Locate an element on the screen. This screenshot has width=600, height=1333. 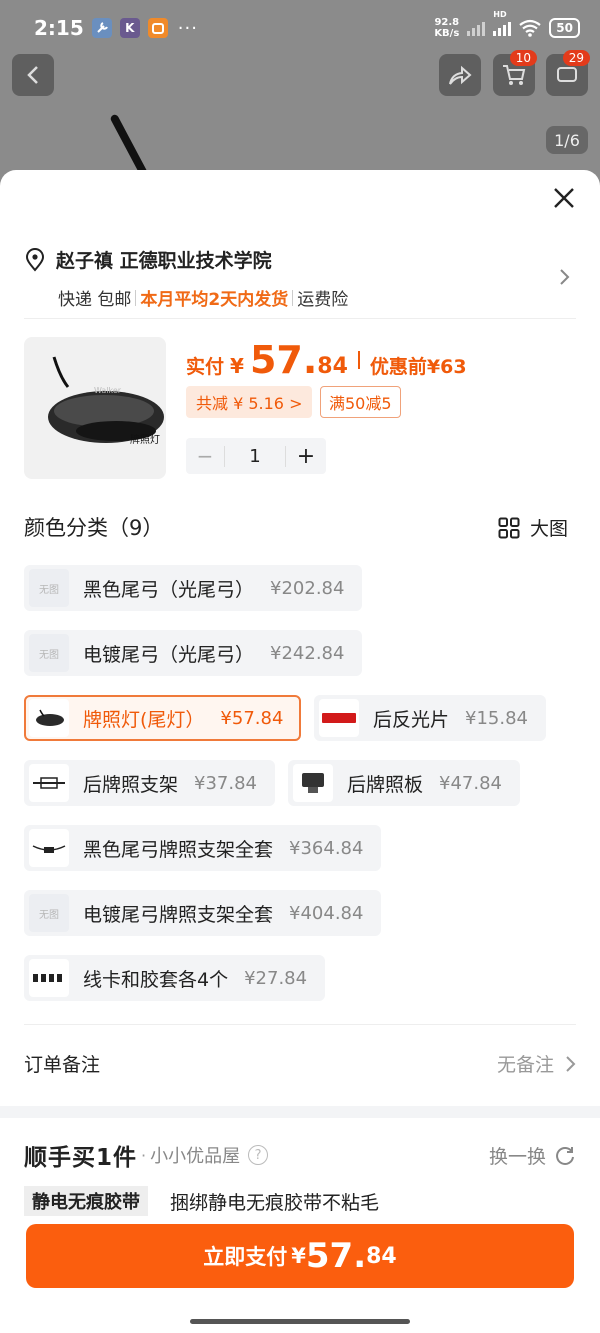
section-gap is located at coordinates (300, 1112).